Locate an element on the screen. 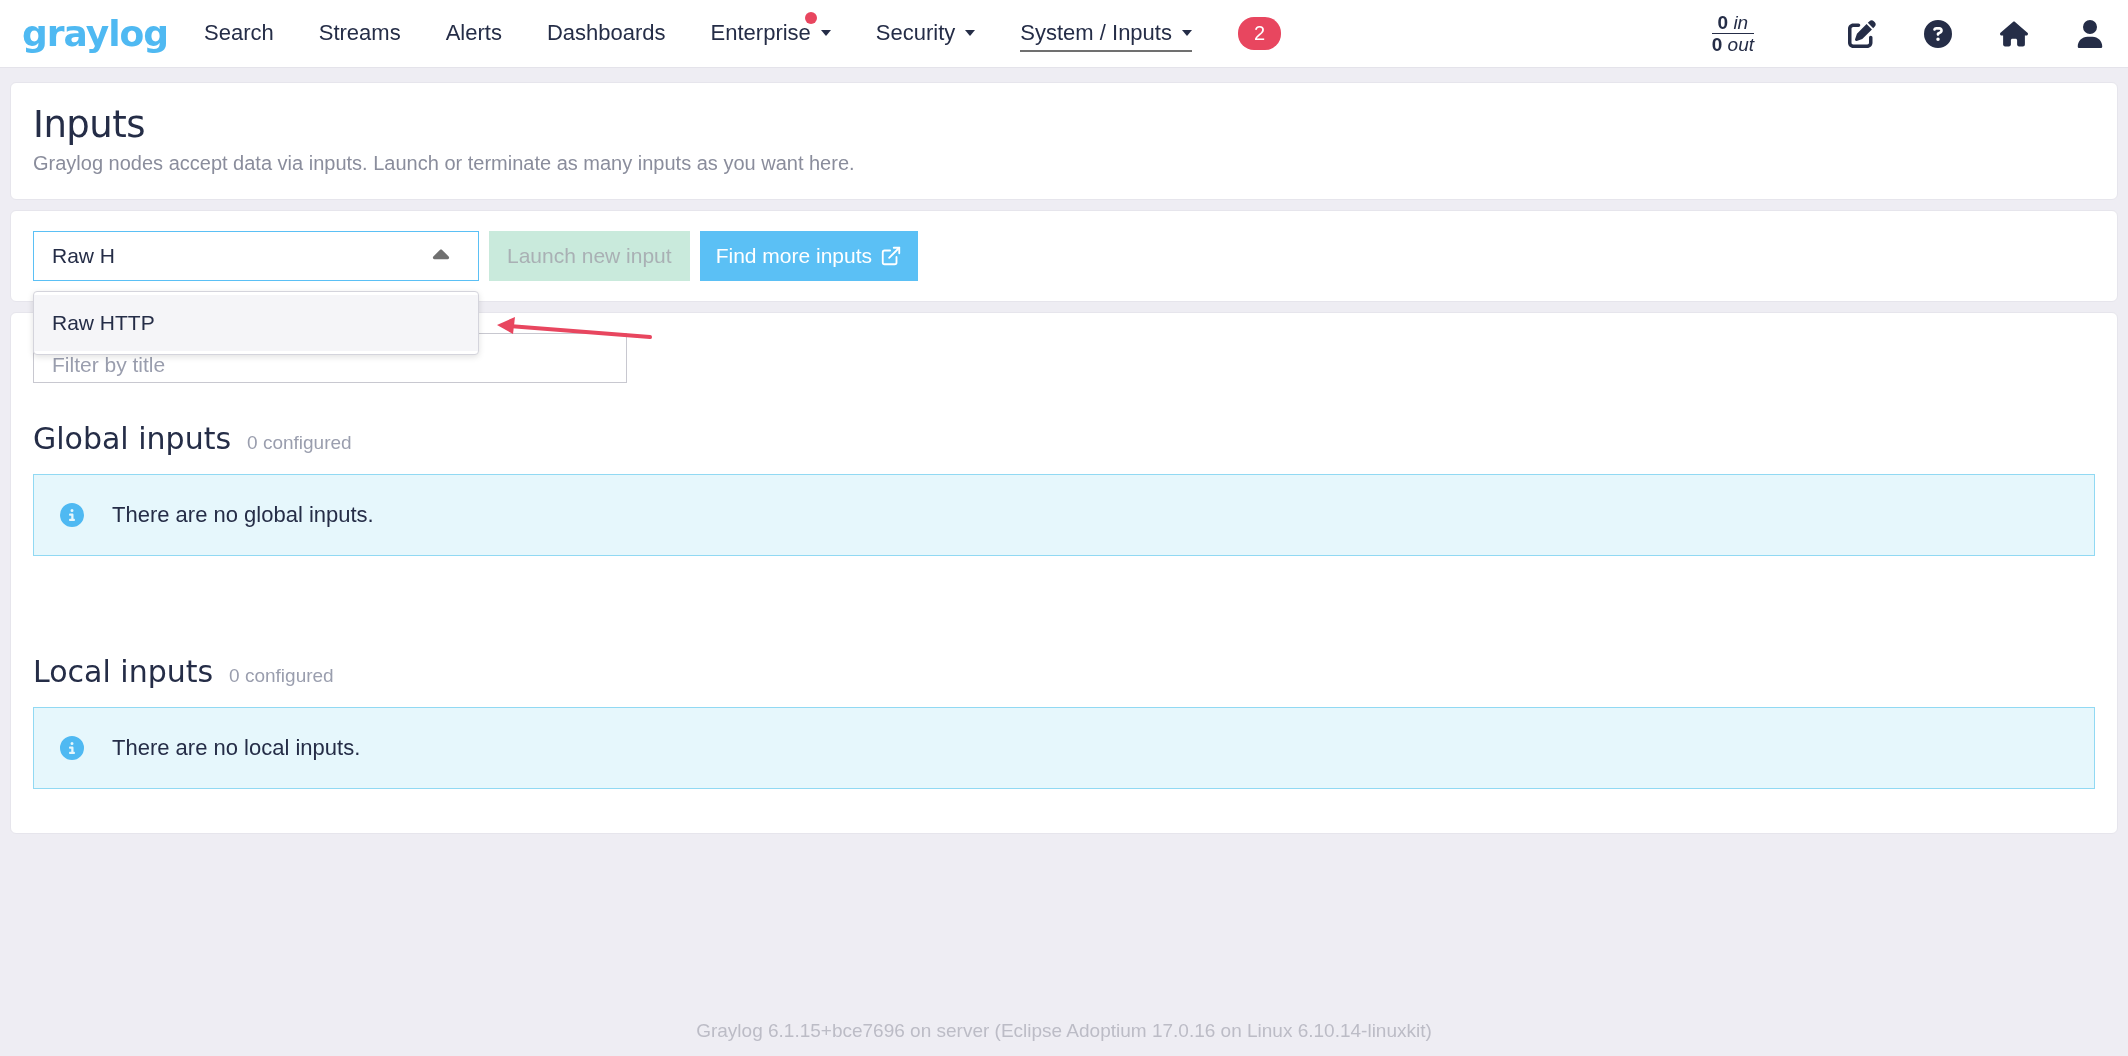 The image size is (2128, 1056). nav-item: Dashboards is located at coordinates (606, 33).